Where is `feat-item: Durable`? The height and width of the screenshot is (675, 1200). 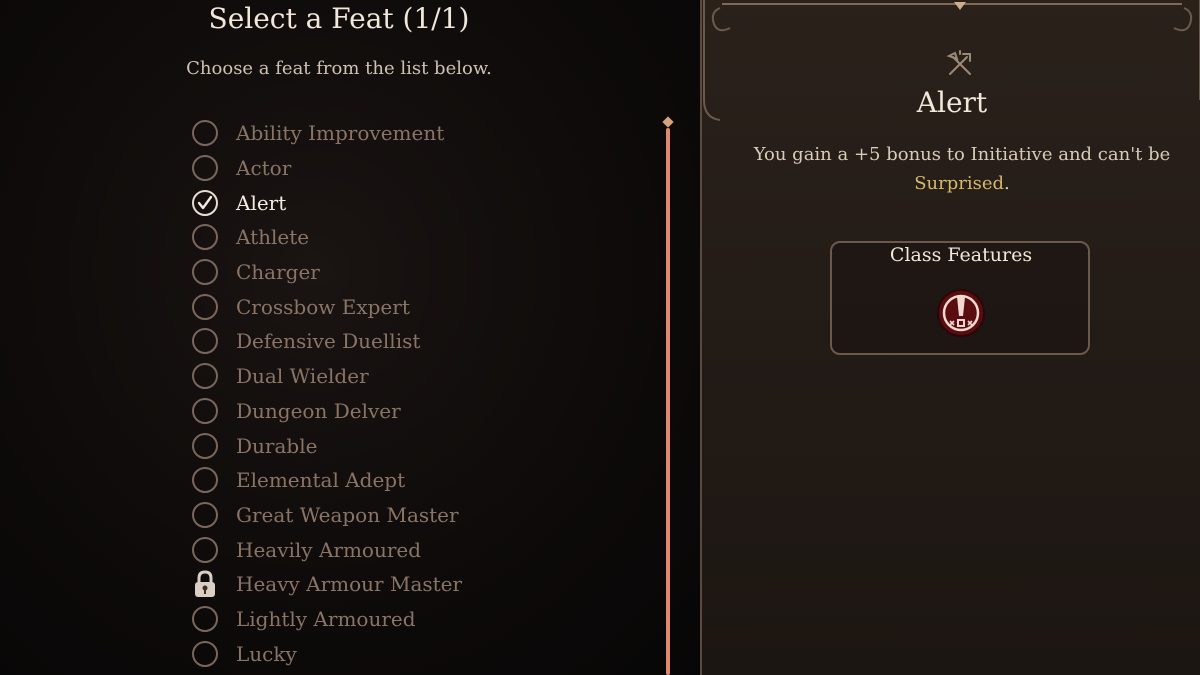 feat-item: Durable is located at coordinates (400, 445).